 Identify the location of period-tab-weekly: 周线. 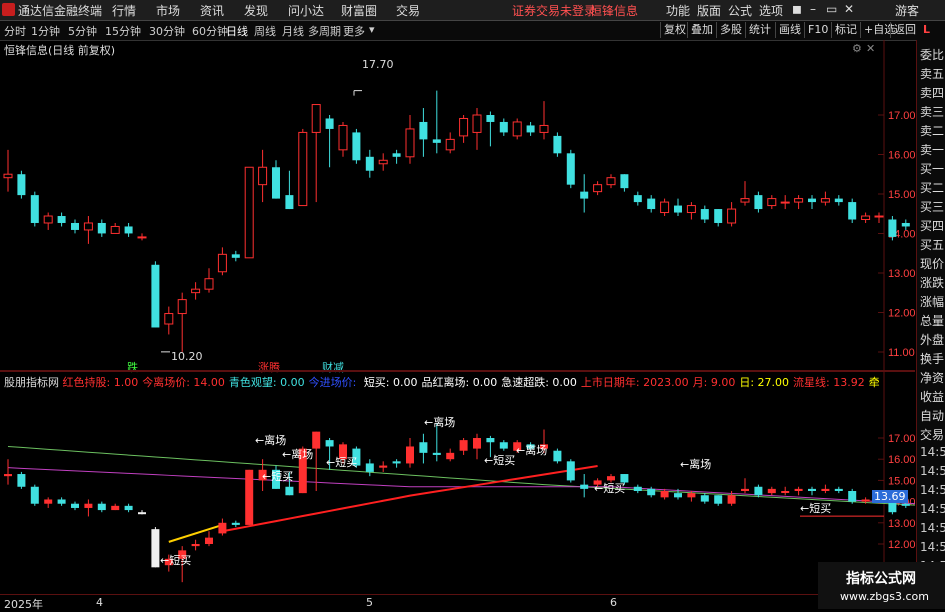
(265, 31).